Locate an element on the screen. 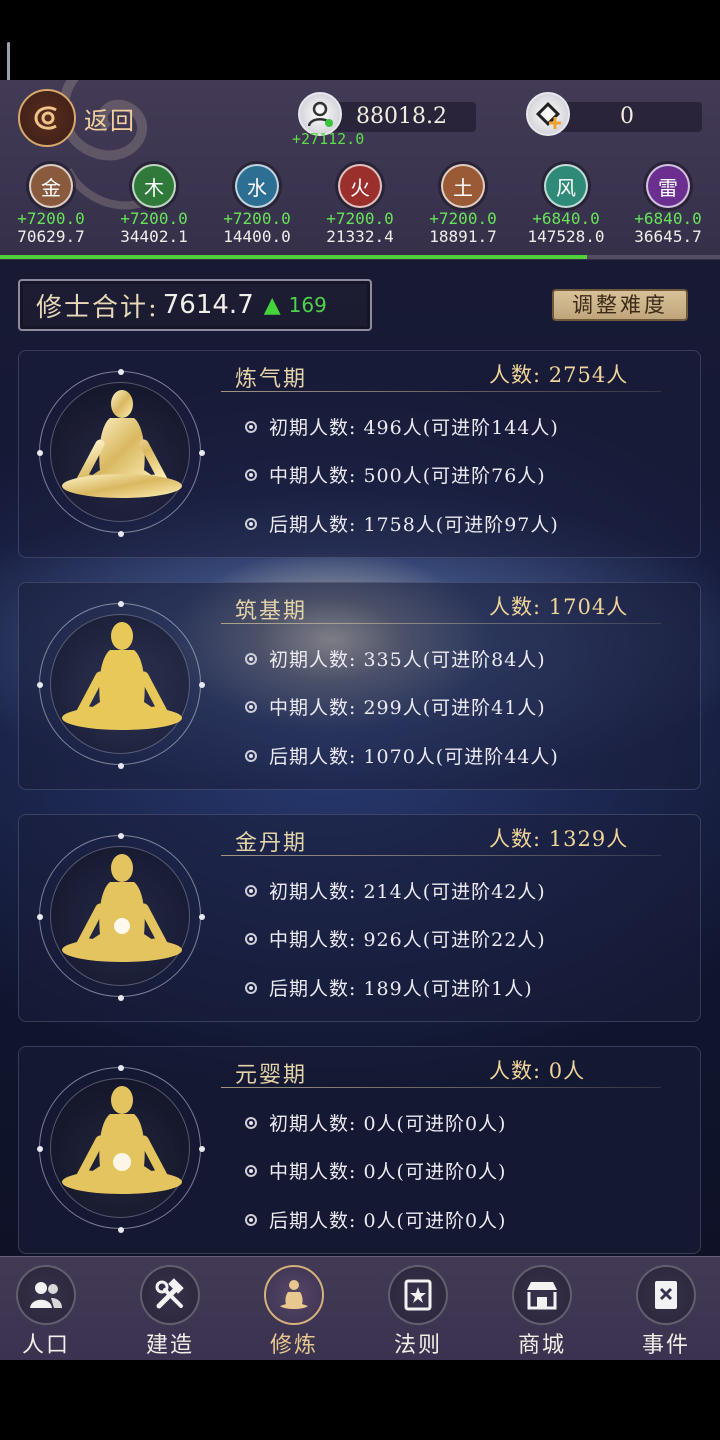 The width and height of the screenshot is (720, 1440). nav-population: 人口 is located at coordinates (48, 1312).